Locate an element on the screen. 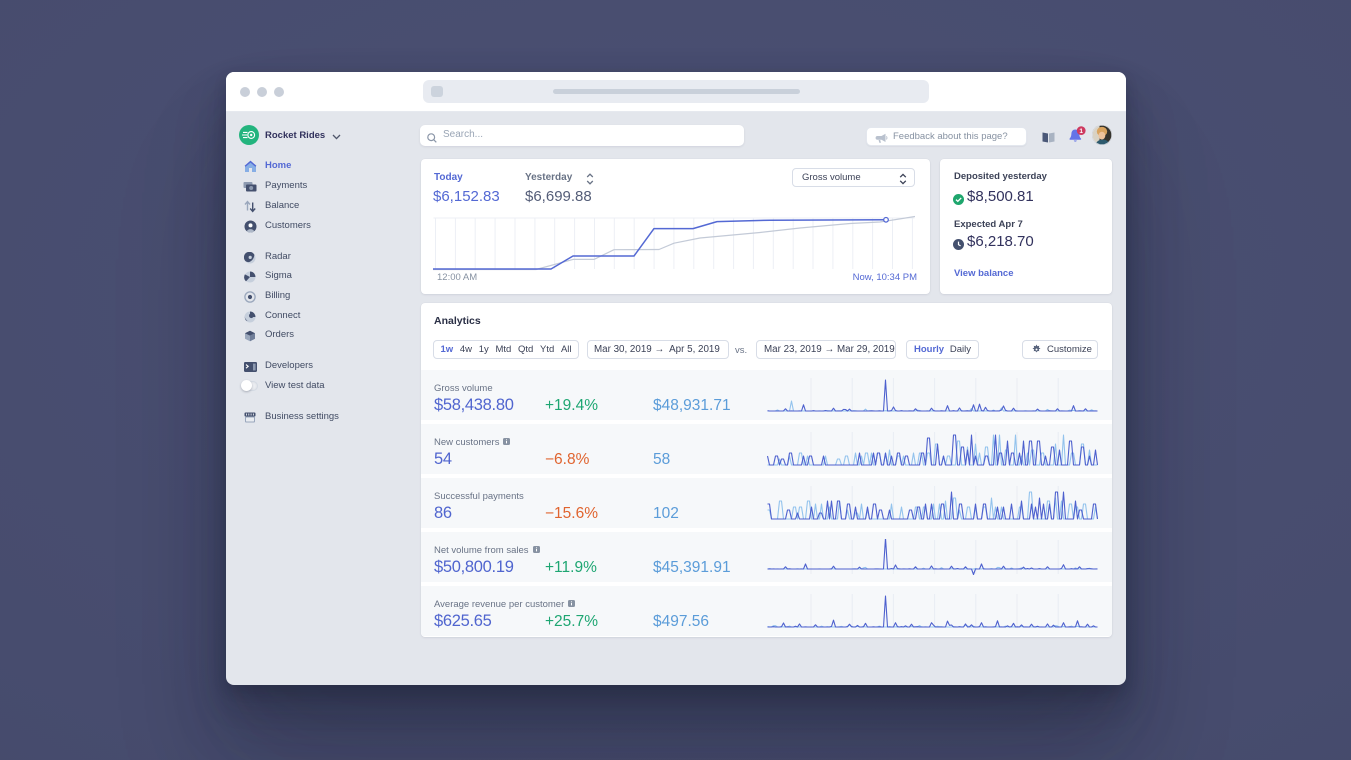 This screenshot has height=760, width=1351. svg-text: 1 is located at coordinates (1081, 131).